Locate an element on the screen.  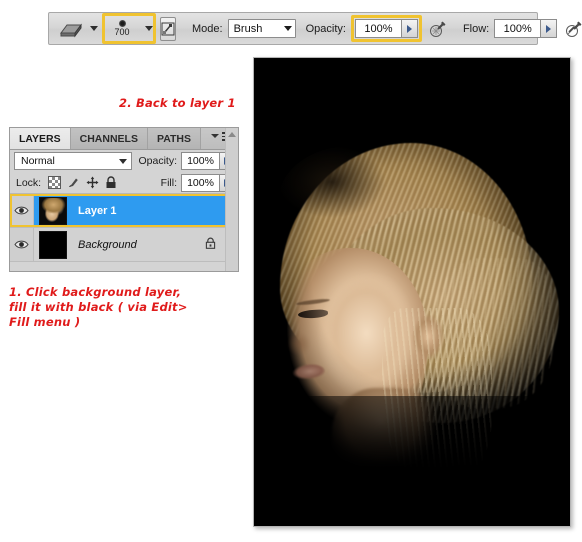
lock-position-icon is located at coordinates (92, 182).